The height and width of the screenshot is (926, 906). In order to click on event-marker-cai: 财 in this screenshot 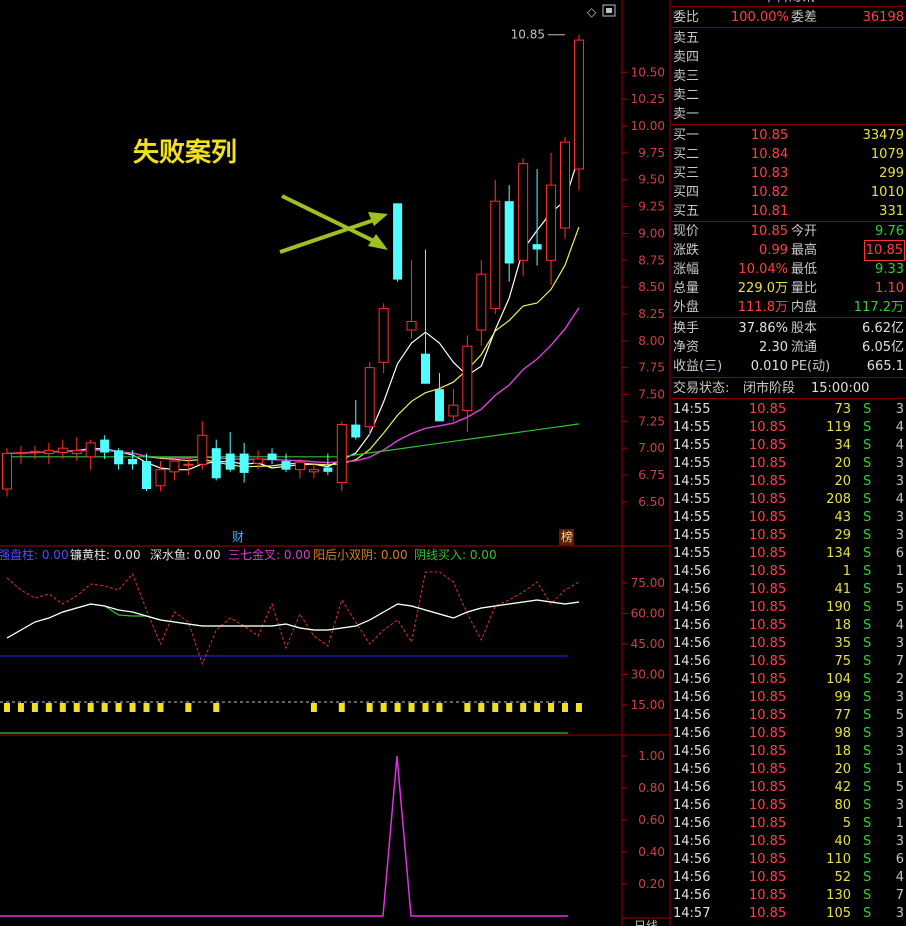, I will do `click(238, 537)`.